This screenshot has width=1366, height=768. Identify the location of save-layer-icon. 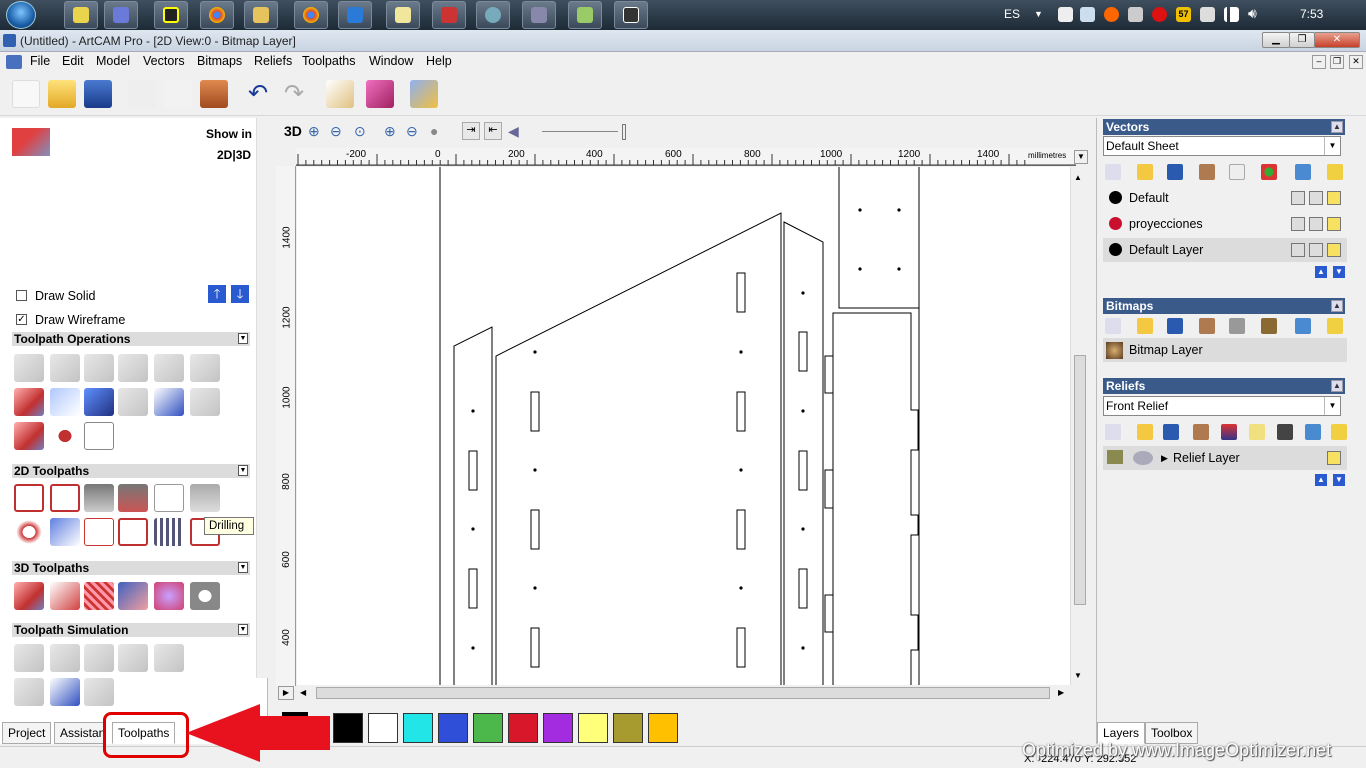
(1175, 172).